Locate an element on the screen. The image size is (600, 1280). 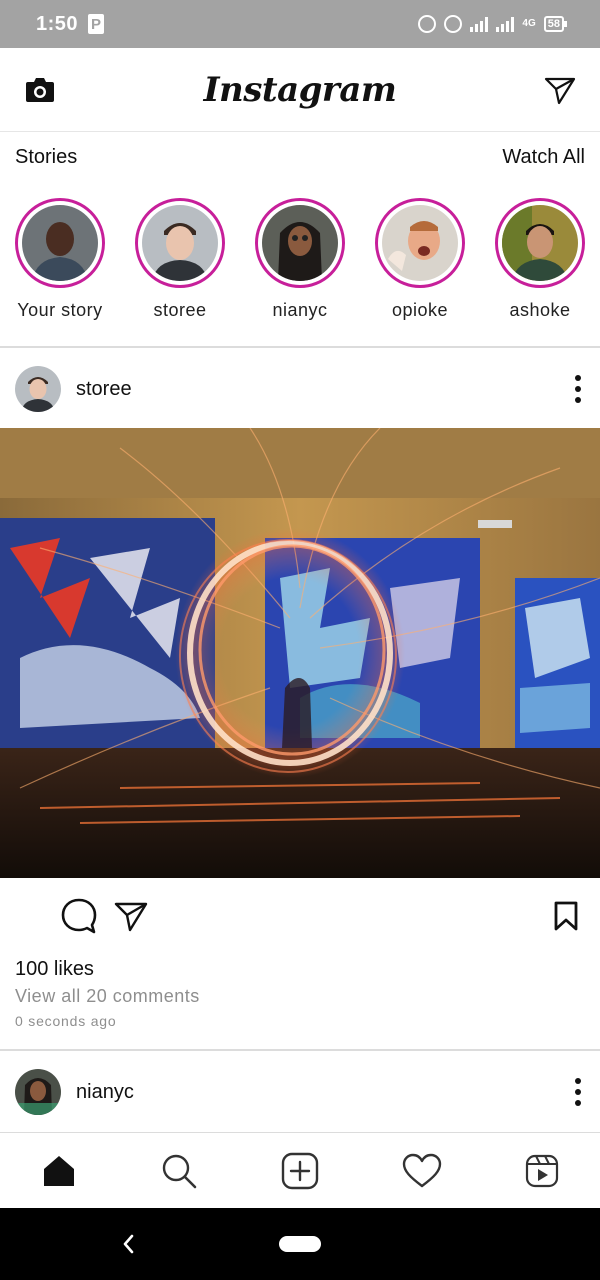
story-item: opioke is located at coordinates (420, 259).